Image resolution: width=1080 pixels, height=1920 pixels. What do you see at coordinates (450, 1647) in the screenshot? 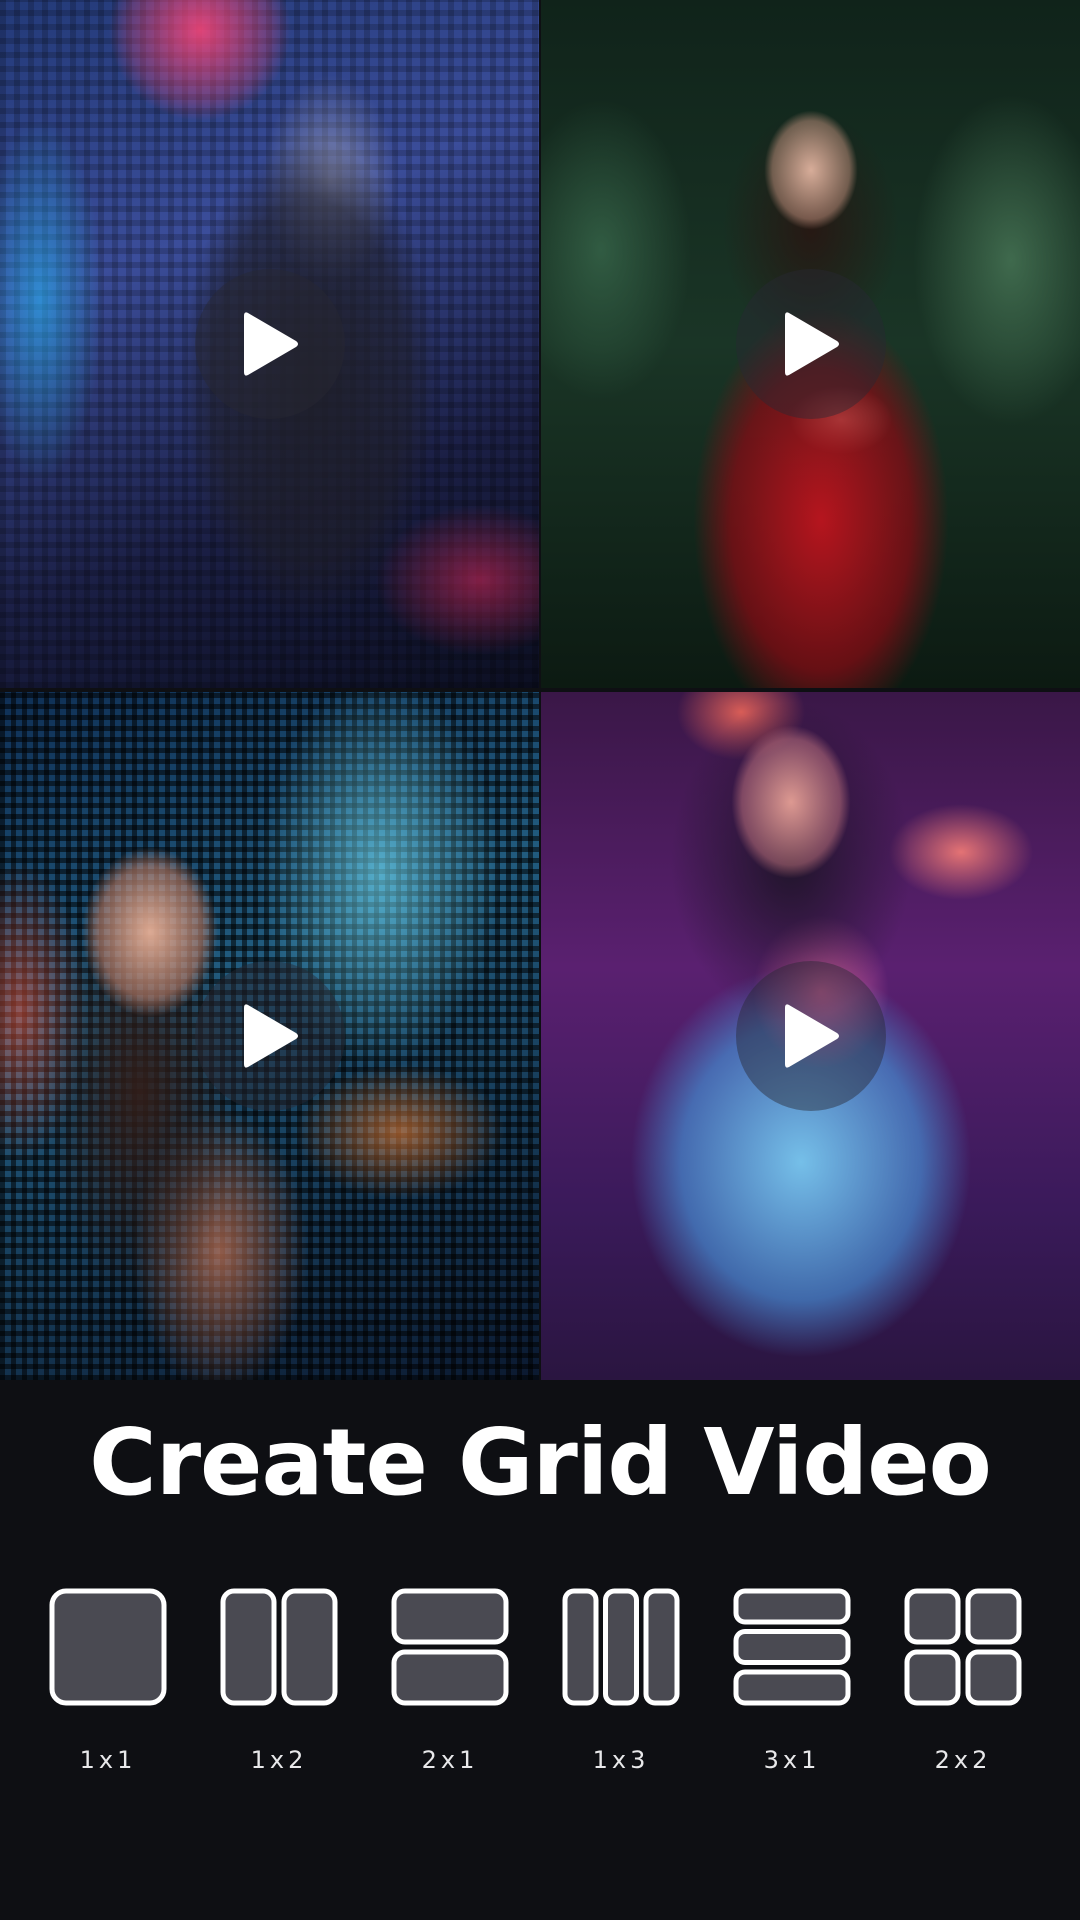
I see `layout-2x1-icon` at bounding box center [450, 1647].